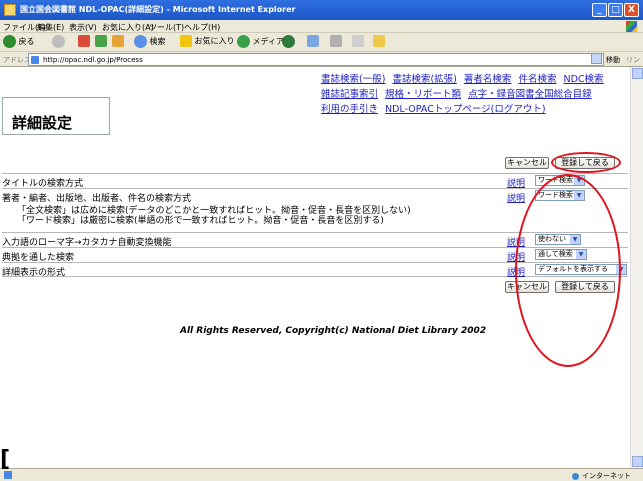 Image resolution: width=643 pixels, height=481 pixels. I want to click on menu-edit: 編集(E), so click(50, 27).